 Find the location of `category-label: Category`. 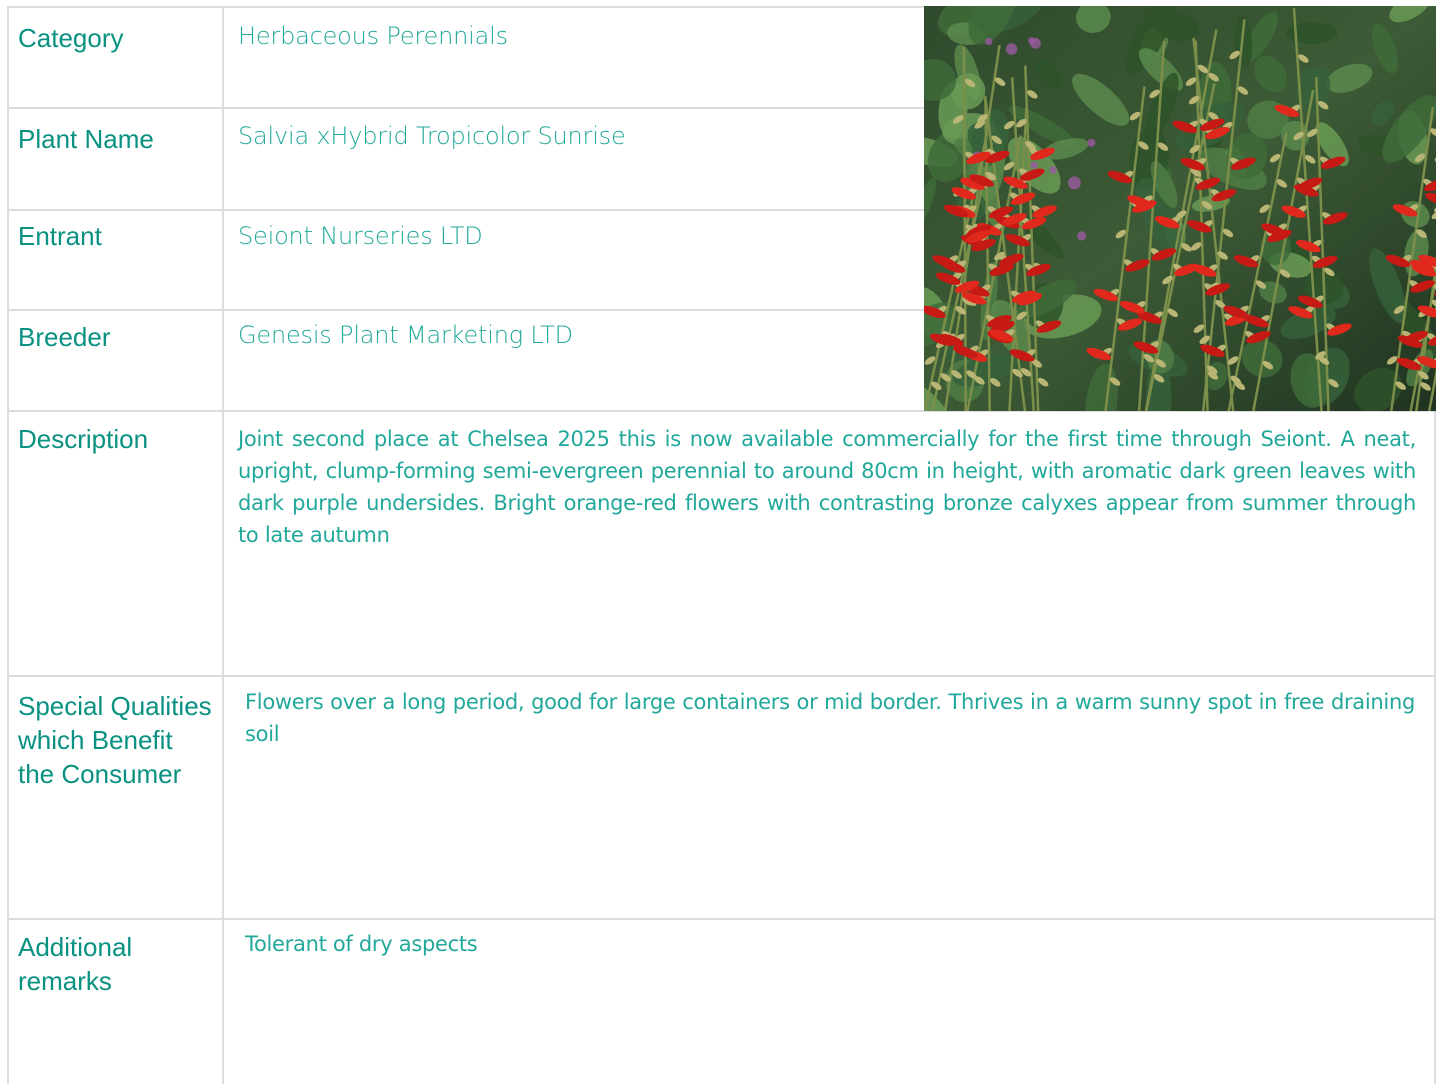

category-label: Category is located at coordinates (71, 38).